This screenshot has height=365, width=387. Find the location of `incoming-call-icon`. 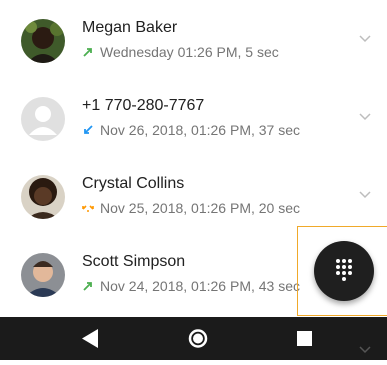

incoming-call-icon is located at coordinates (88, 129).